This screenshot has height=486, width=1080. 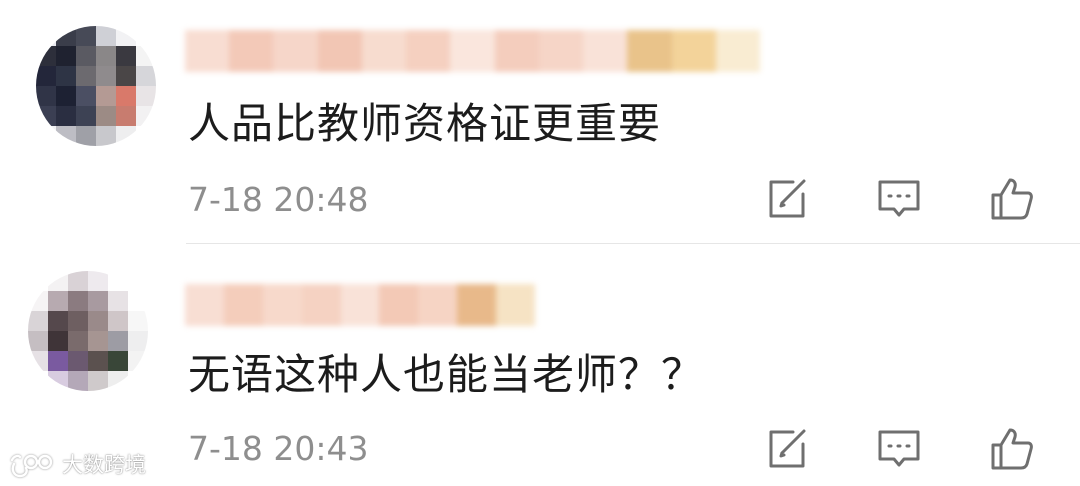 What do you see at coordinates (278, 448) in the screenshot?
I see `comment-timestamp: 7-18 20:43` at bounding box center [278, 448].